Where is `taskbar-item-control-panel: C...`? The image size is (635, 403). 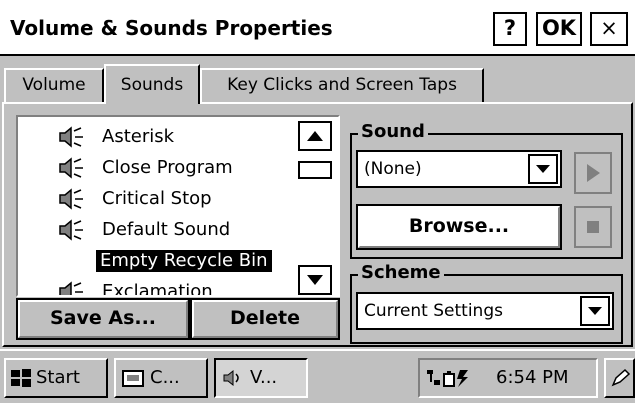
taskbar-item-control-panel: C... is located at coordinates (161, 378).